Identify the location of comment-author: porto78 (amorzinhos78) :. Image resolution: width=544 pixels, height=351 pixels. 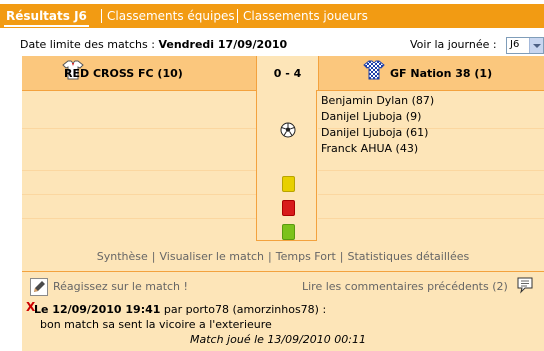
(256, 309).